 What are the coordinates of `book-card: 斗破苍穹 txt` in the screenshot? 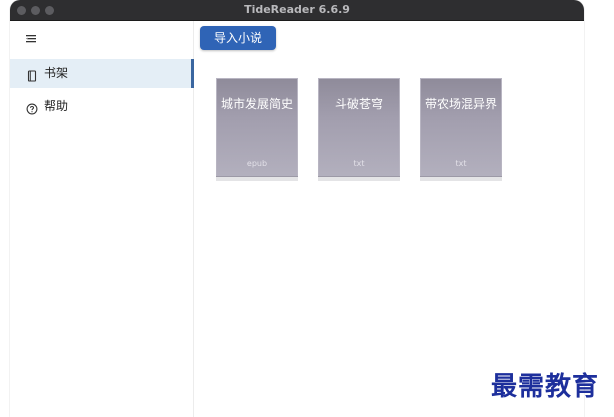 It's located at (359, 129).